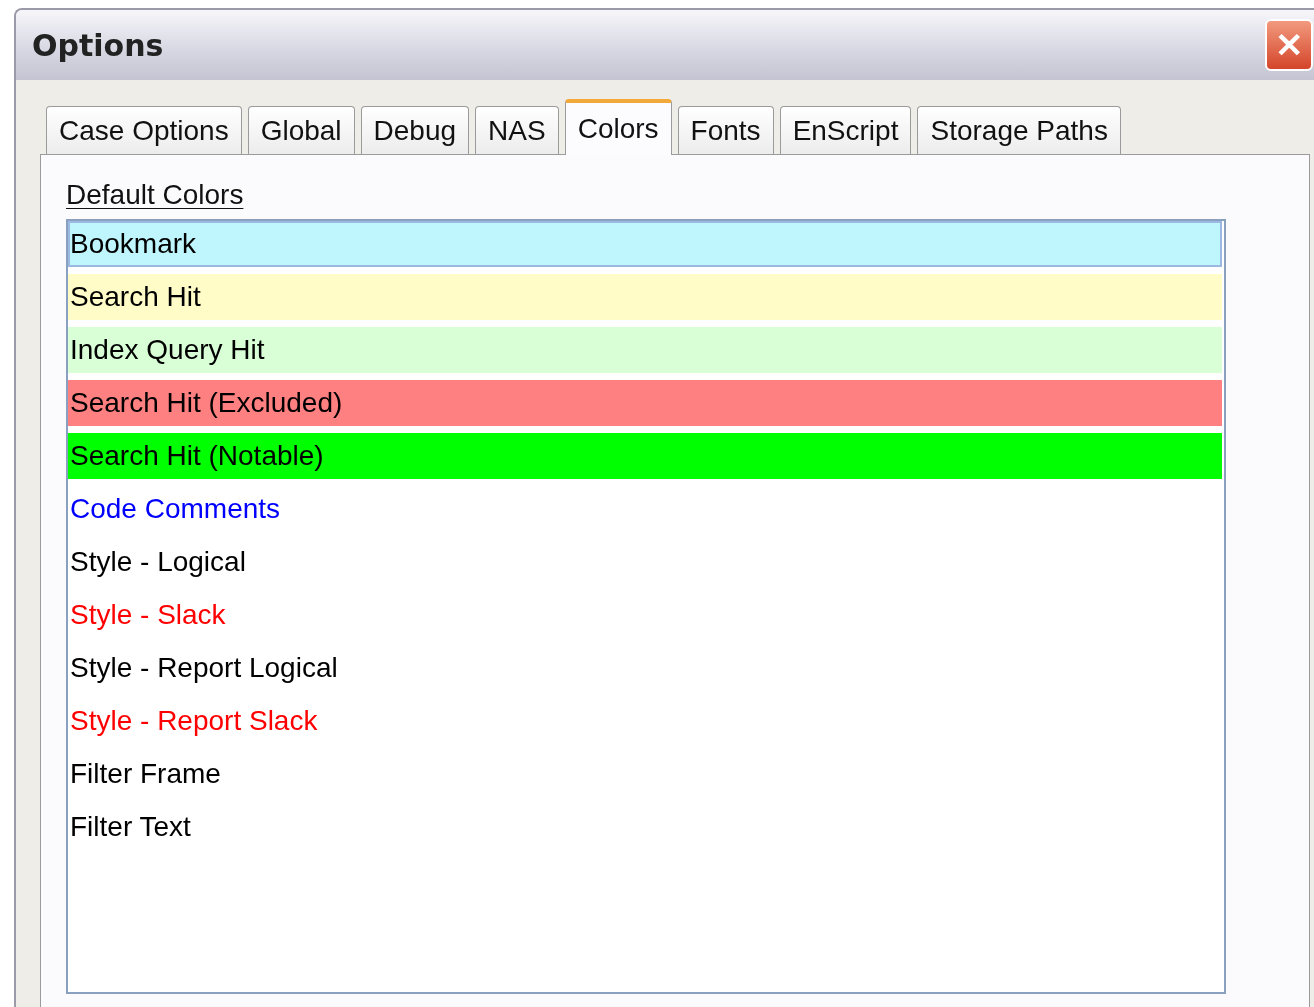 This screenshot has width=1314, height=1007. What do you see at coordinates (144, 130) in the screenshot?
I see `tab: Case Options` at bounding box center [144, 130].